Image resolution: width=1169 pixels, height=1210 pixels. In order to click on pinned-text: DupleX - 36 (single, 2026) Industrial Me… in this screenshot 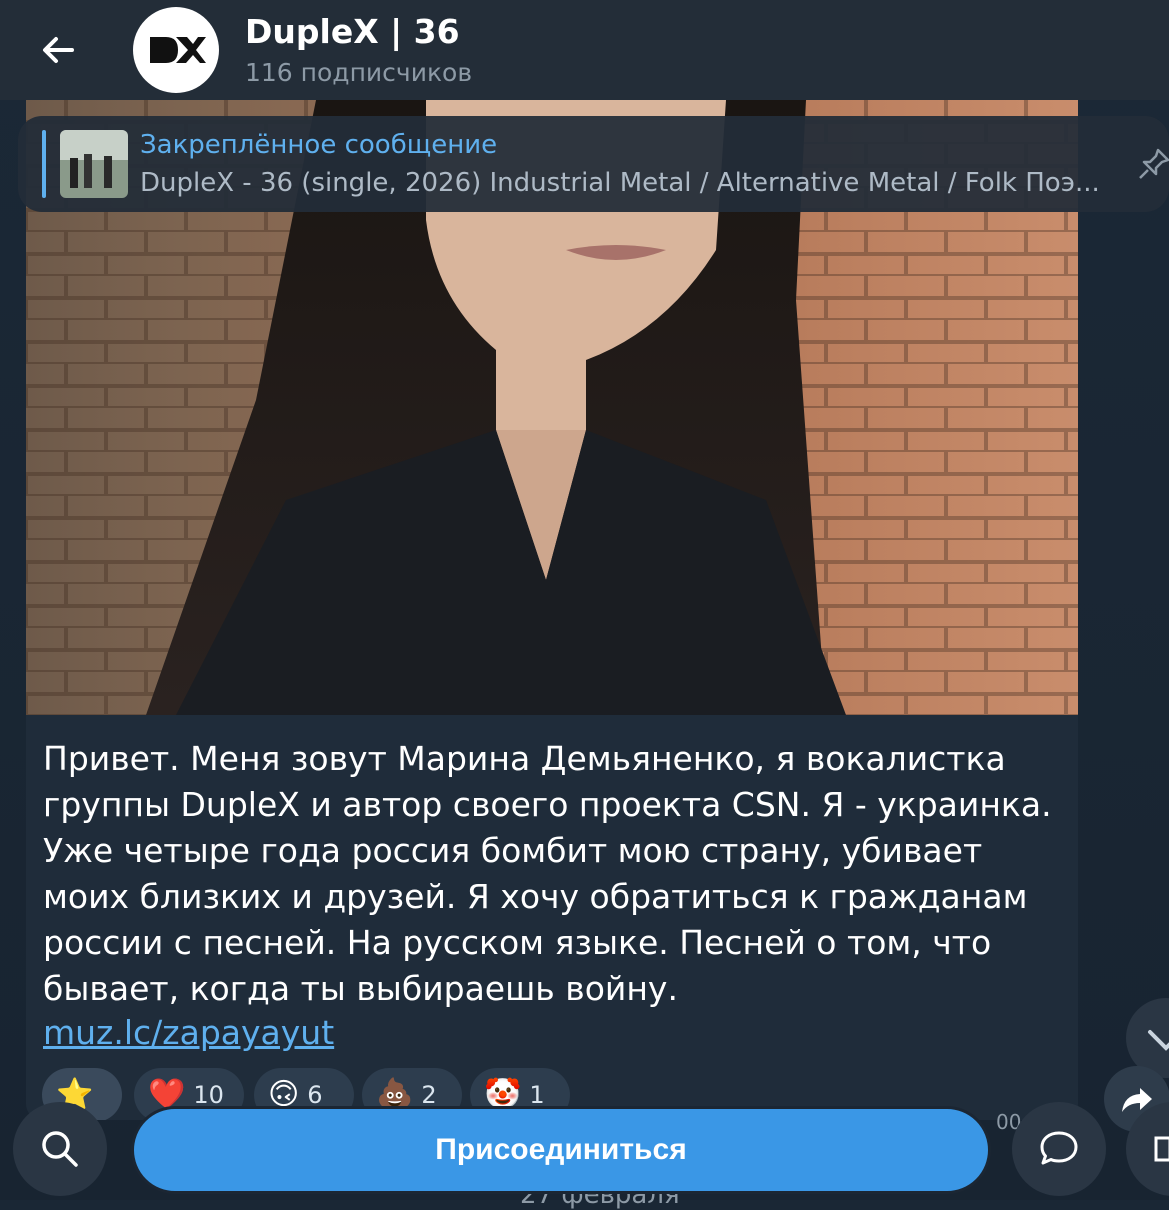, I will do `click(620, 183)`.